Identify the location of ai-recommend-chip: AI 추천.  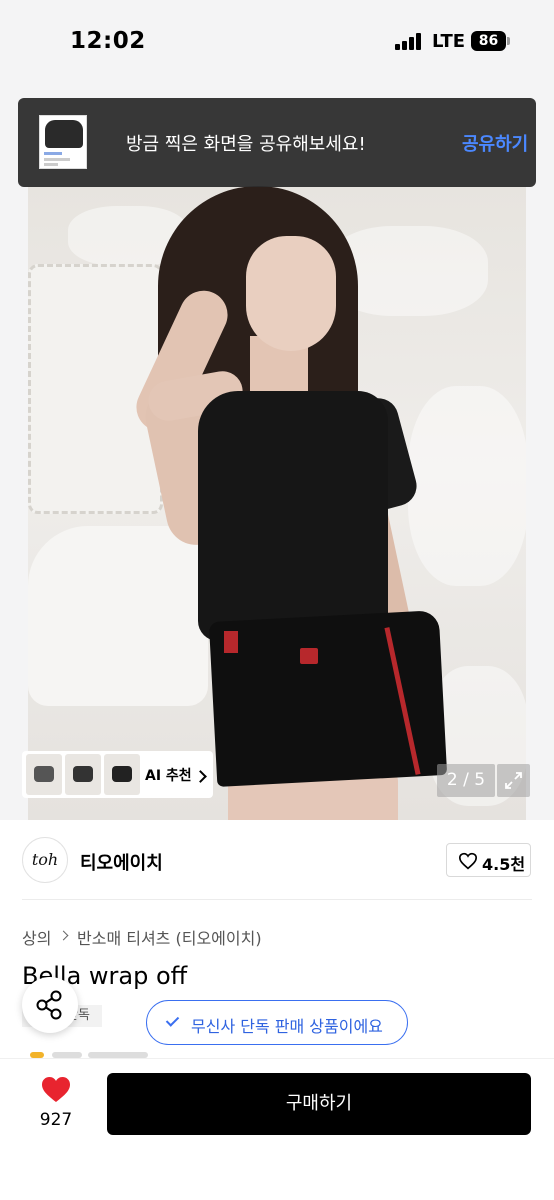
(117, 774).